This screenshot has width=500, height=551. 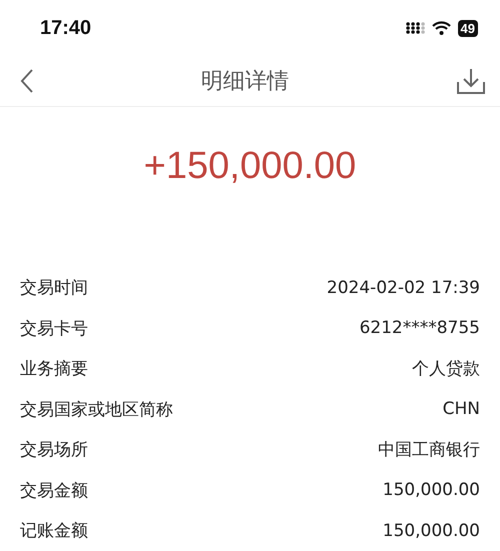 I want to click on download-button, so click(x=471, y=80).